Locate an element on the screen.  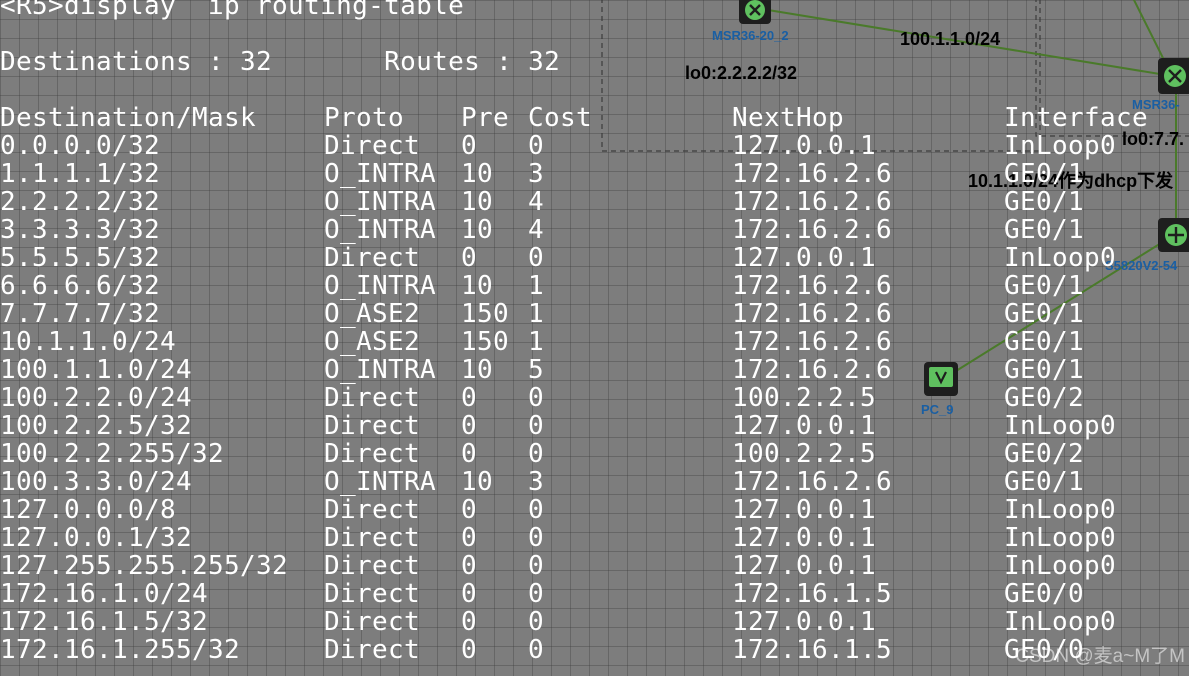
destination-cell: 100.2.2.0/24 is located at coordinates (96, 398).